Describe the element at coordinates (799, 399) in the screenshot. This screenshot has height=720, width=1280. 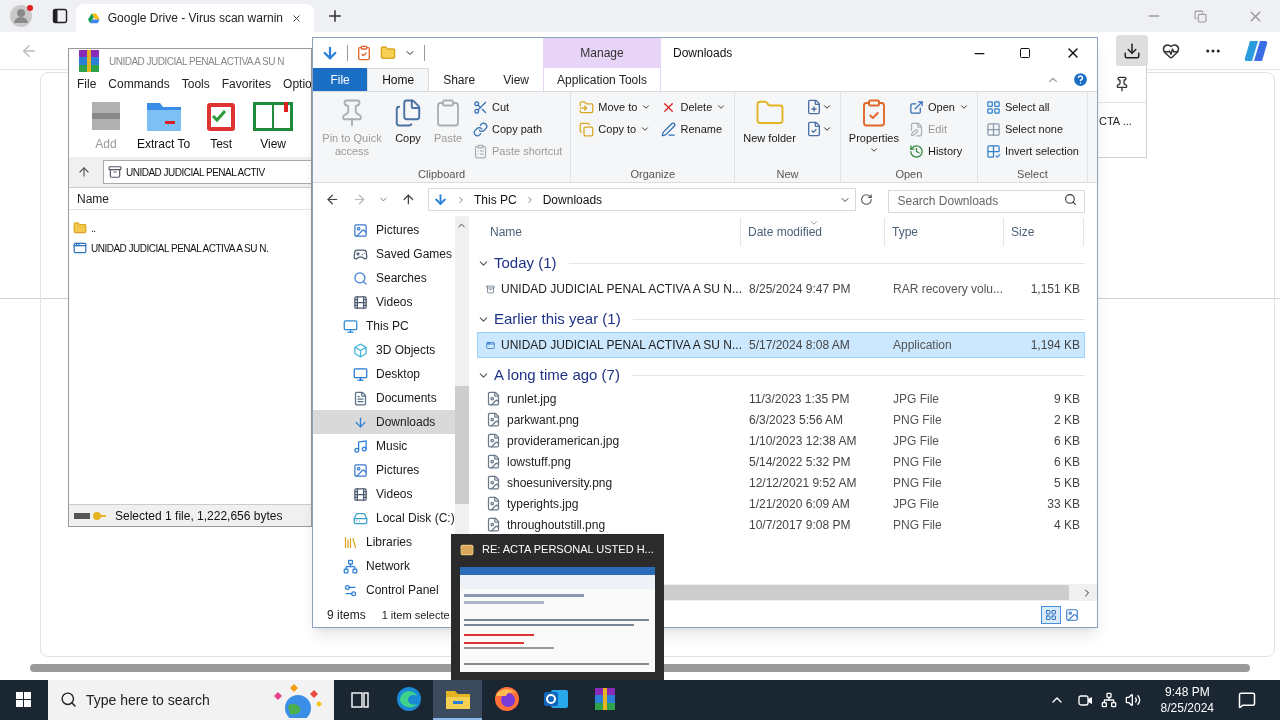
I see `file-date: 11/3/2023 1:35 PM` at that location.